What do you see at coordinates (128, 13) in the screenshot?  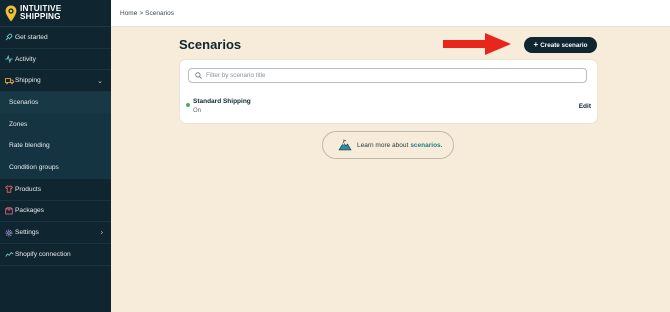 I see `breadcrumb-home-link: Home` at bounding box center [128, 13].